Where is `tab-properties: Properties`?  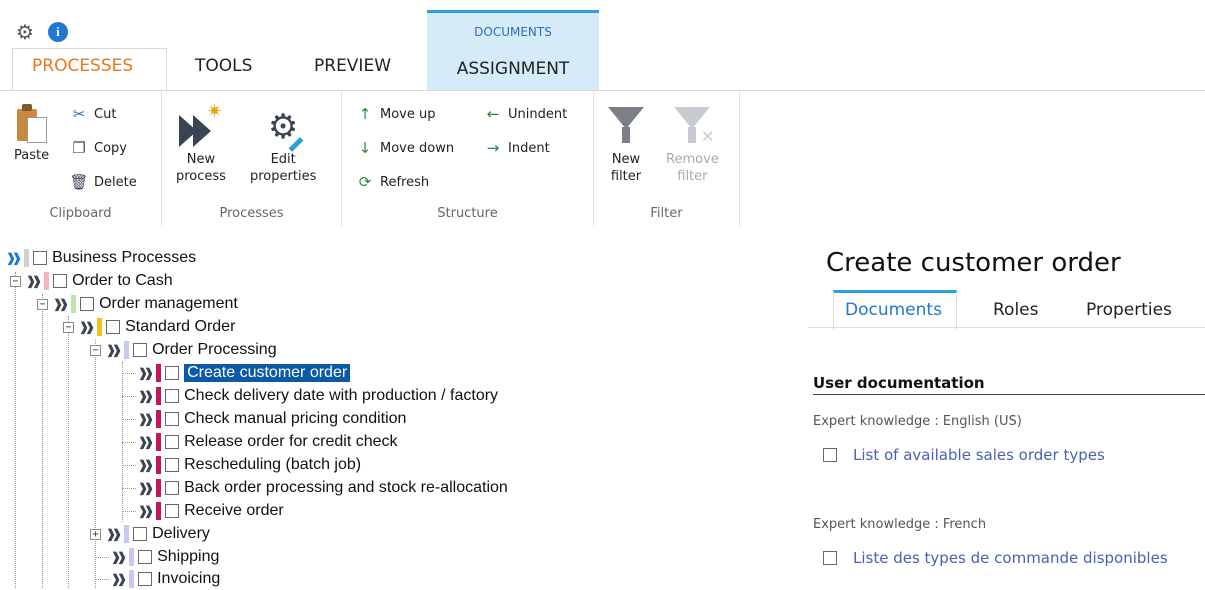 tab-properties: Properties is located at coordinates (1129, 310).